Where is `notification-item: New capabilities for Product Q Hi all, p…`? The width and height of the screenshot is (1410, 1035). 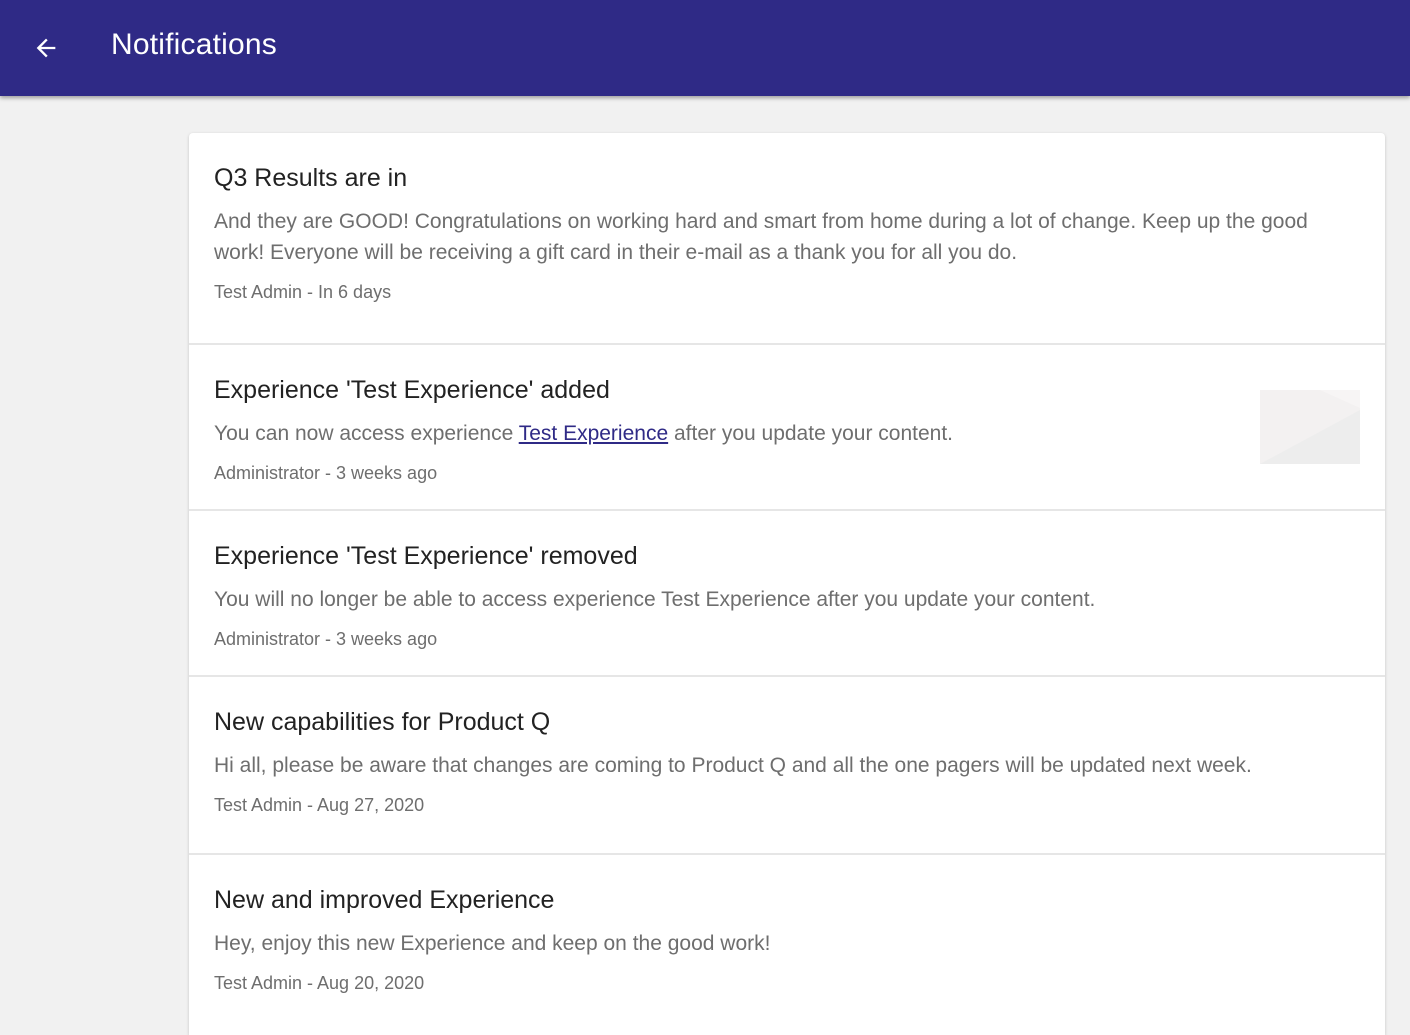
notification-item: New capabilities for Product Q Hi all, p… is located at coordinates (787, 766).